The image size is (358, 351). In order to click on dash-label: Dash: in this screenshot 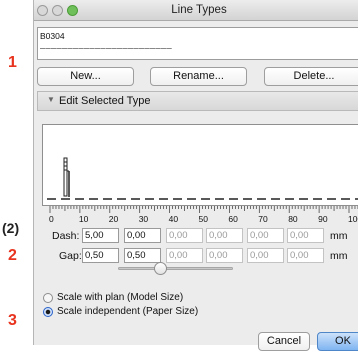, I will do `click(66, 236)`.